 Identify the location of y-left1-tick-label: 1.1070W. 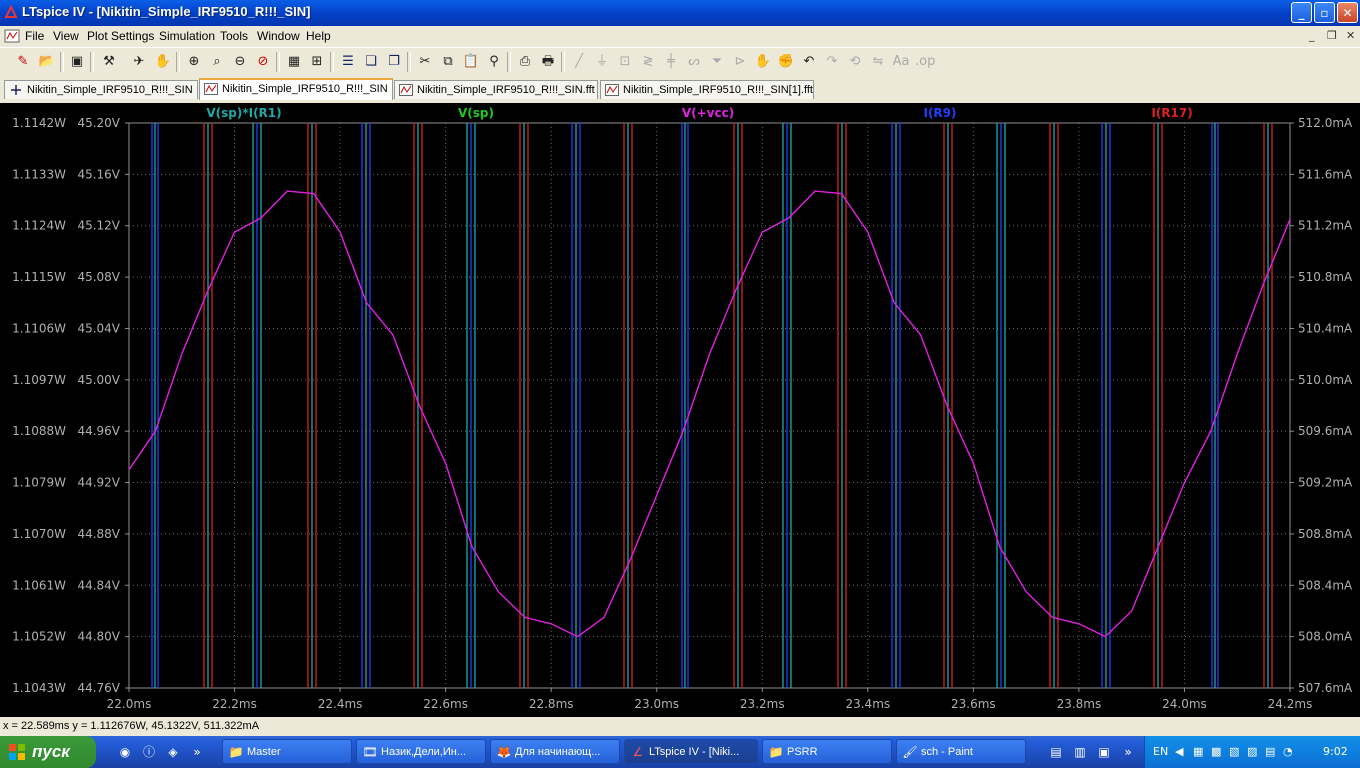
(39, 534).